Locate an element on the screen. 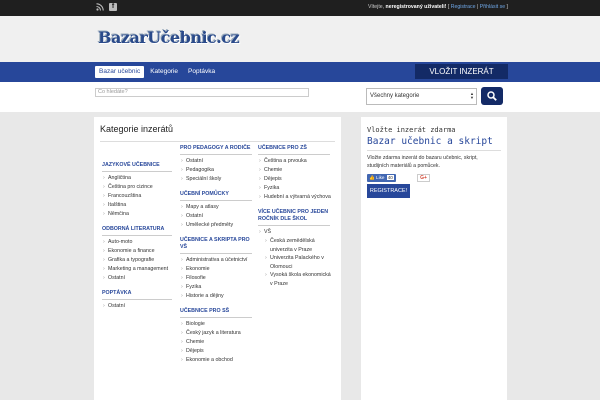  google-plus-button: G+ is located at coordinates (423, 178).